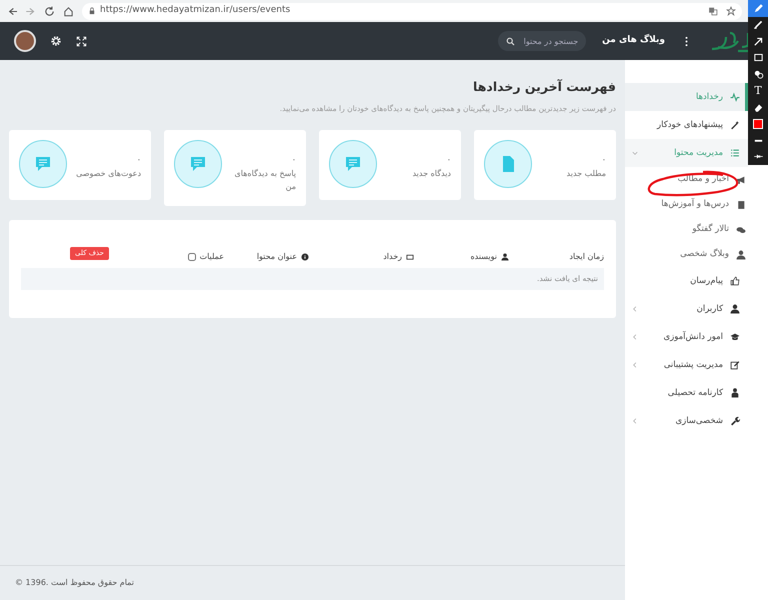  Describe the element at coordinates (735, 337) in the screenshot. I see `cap-icon` at that location.